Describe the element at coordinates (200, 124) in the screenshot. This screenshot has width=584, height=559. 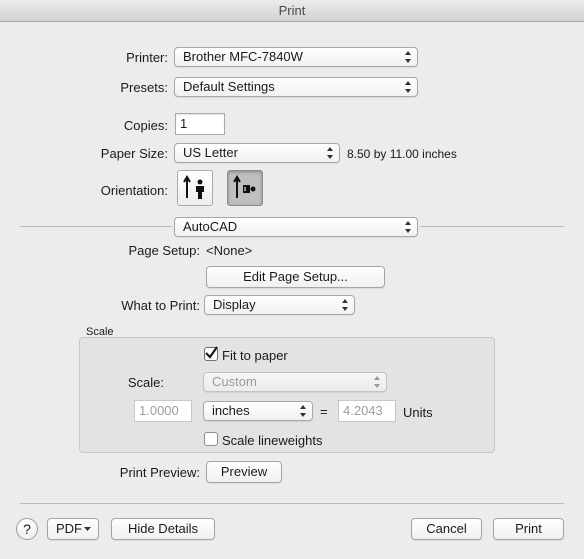
I see `copies-field: 1` at that location.